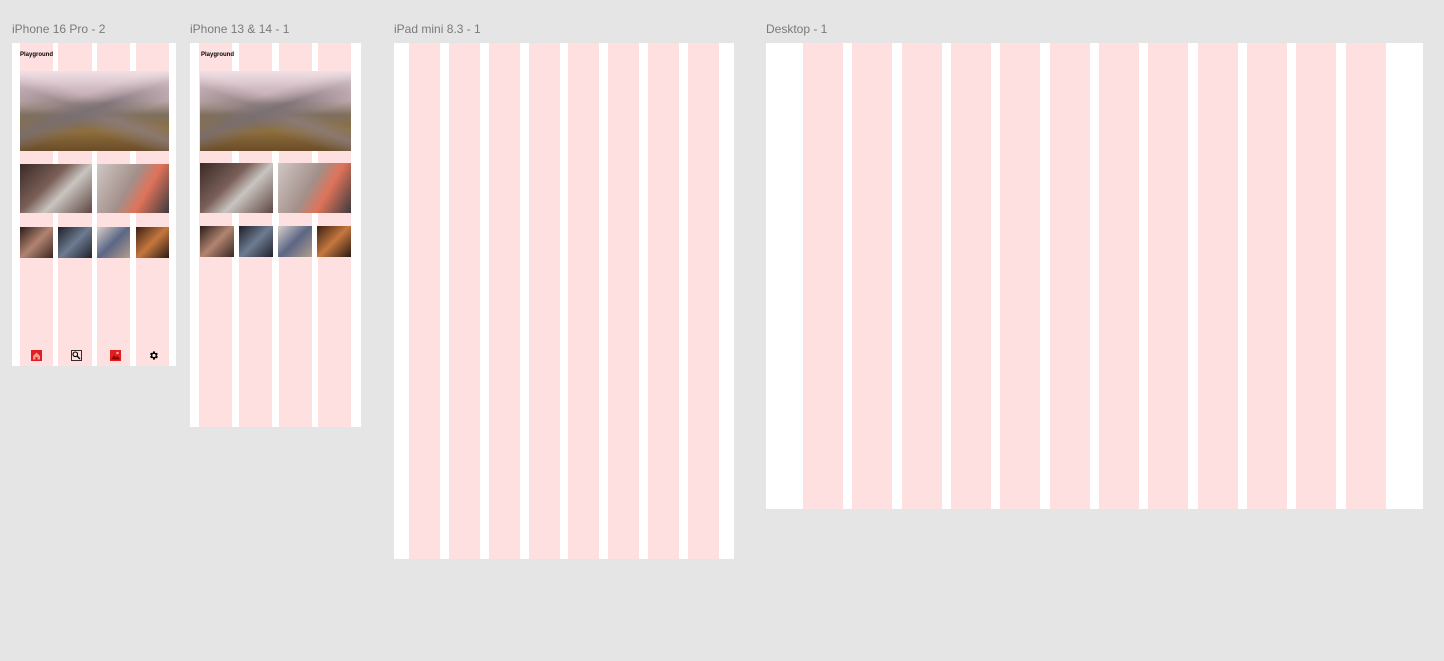 The image size is (1444, 661). Describe the element at coordinates (796, 29) in the screenshot. I see `frame-label-desktop: Desktop - 1` at that location.